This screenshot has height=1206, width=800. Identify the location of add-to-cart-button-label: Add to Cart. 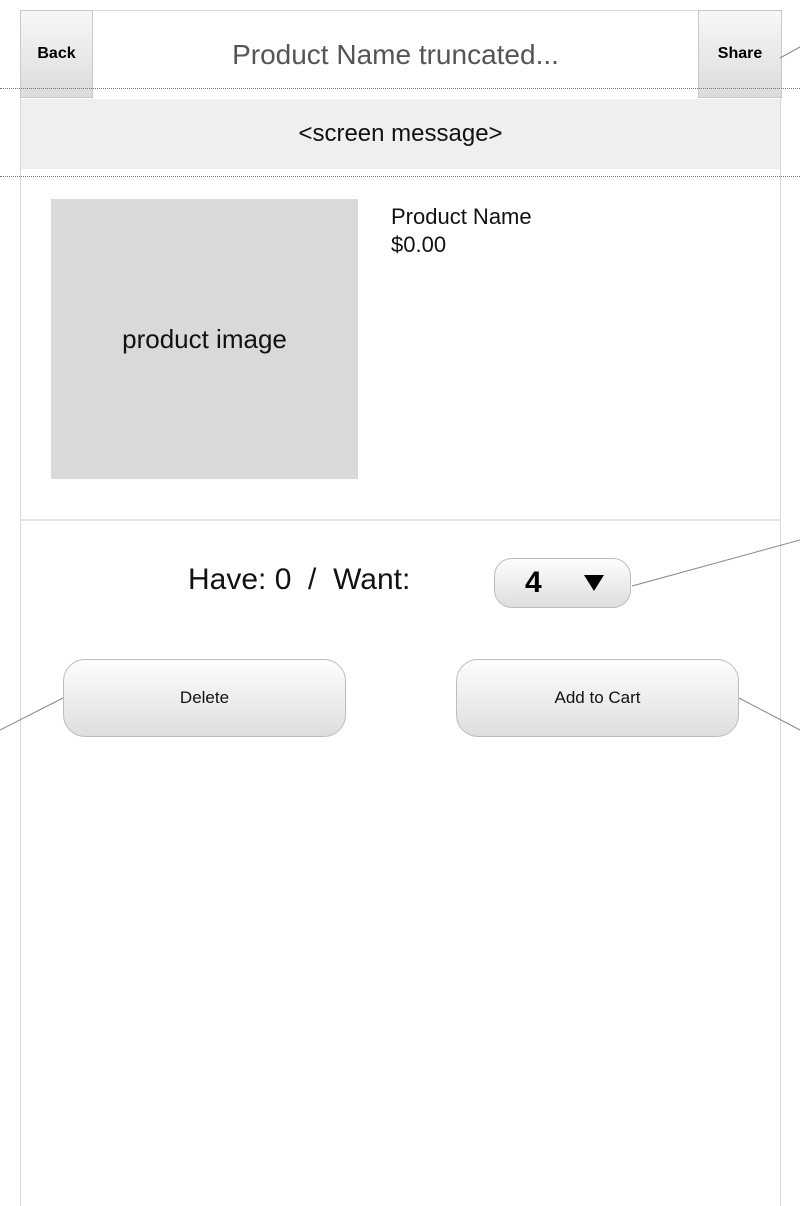
(597, 697).